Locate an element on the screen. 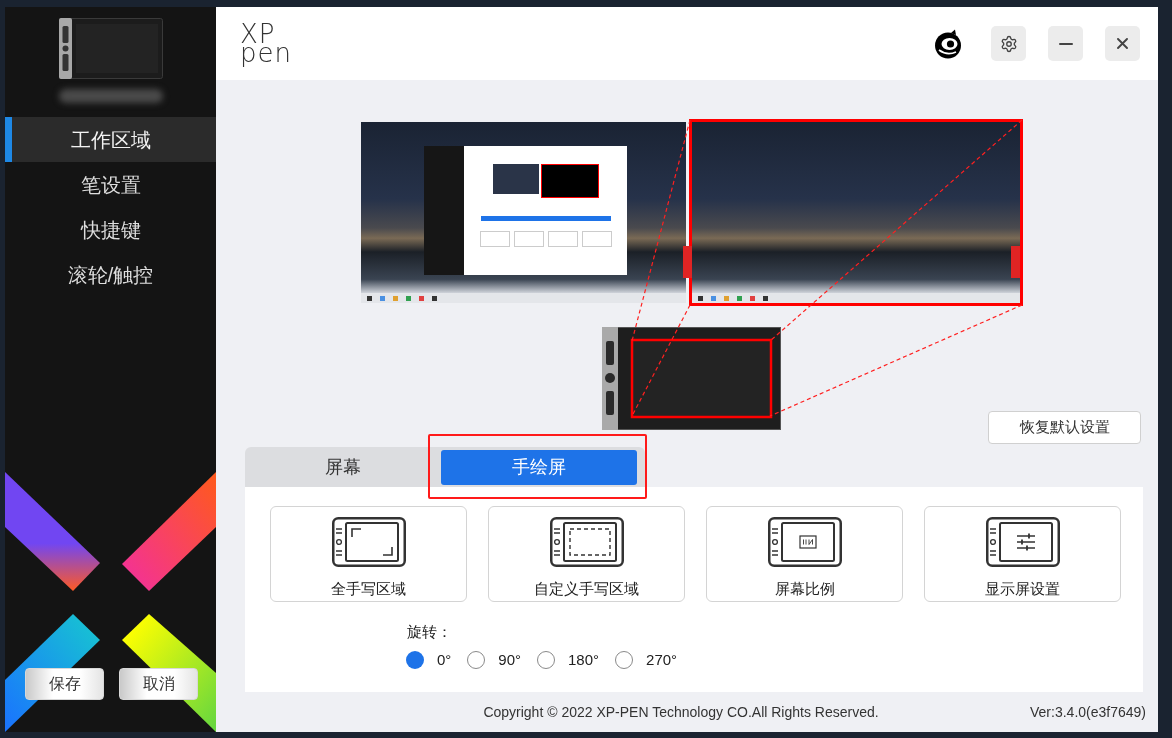 The width and height of the screenshot is (1172, 738). tablet-dashed-area-icon is located at coordinates (586, 542).